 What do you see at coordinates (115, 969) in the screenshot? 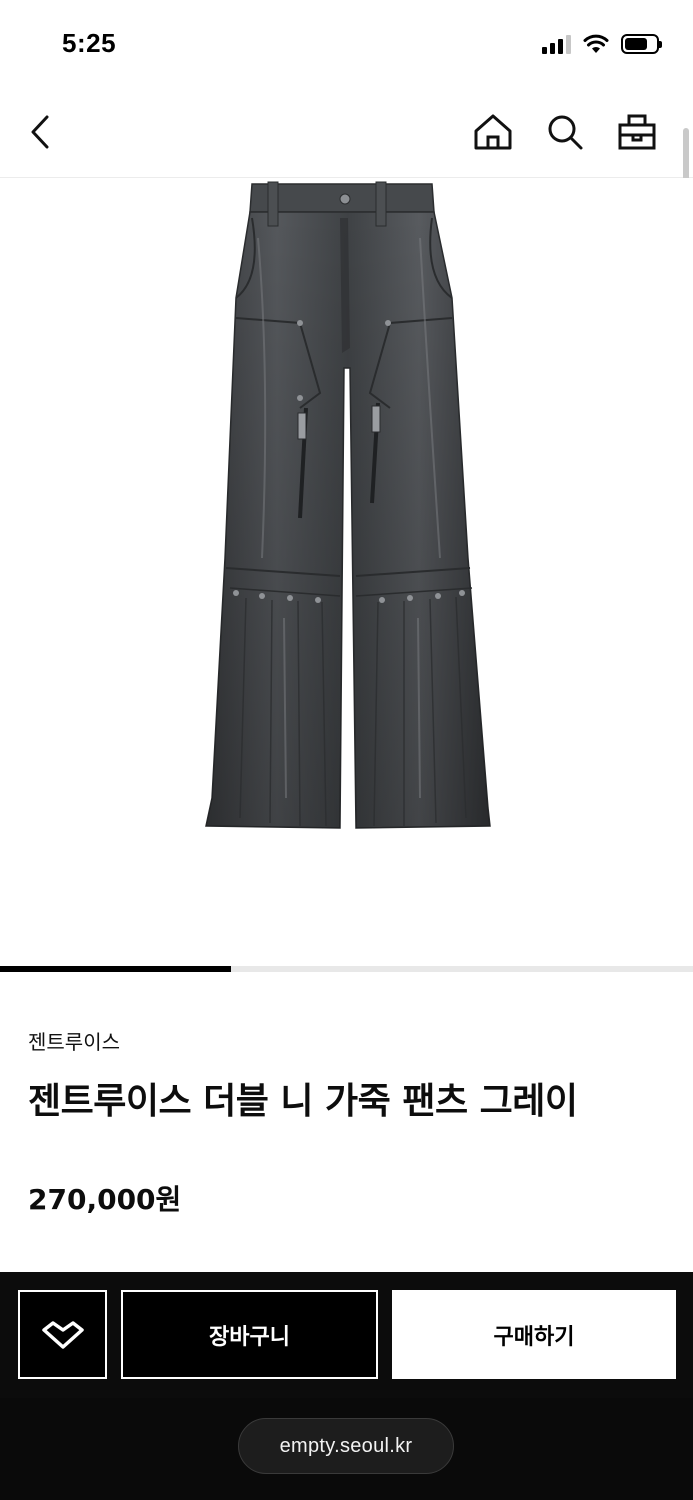
I see `carousel-progress-fill` at bounding box center [115, 969].